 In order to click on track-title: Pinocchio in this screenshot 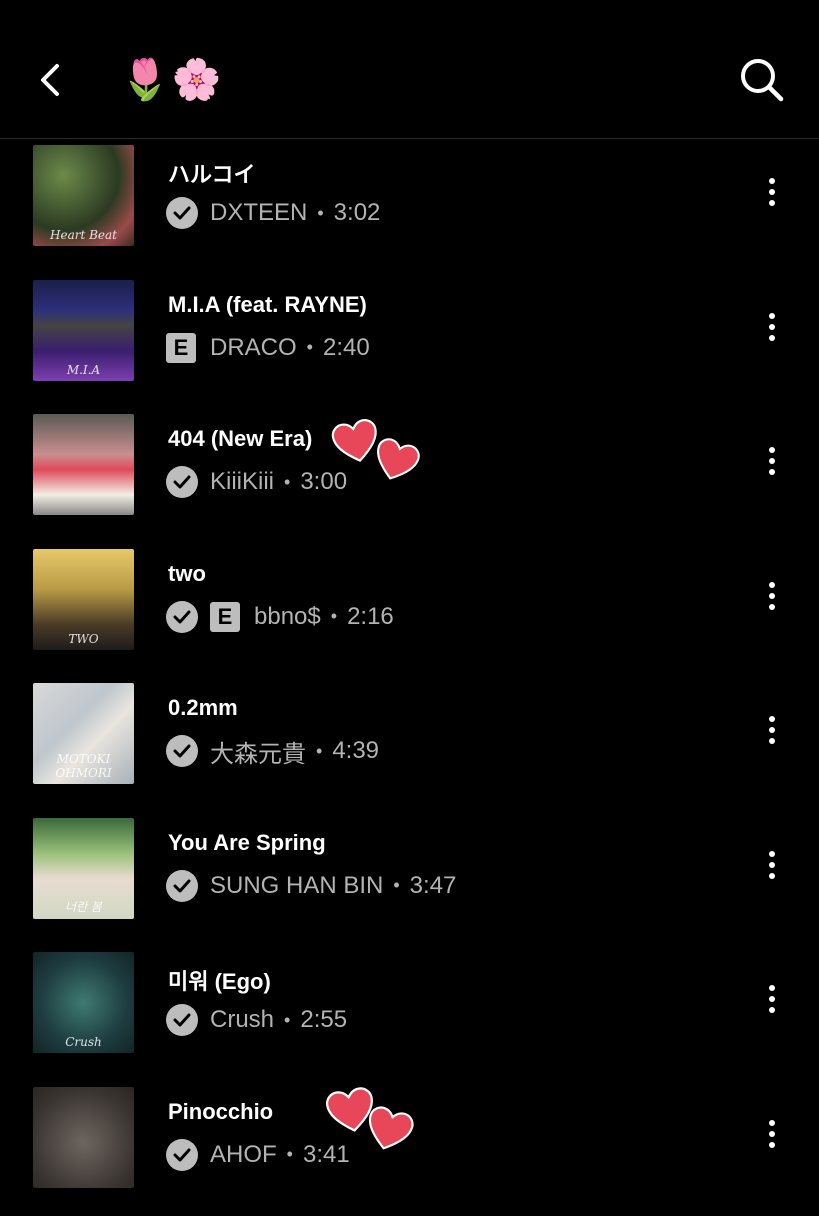, I will do `click(221, 1111)`.